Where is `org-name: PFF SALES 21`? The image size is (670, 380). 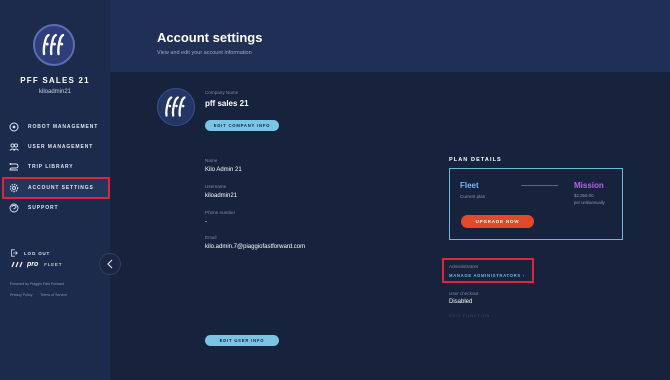 org-name: PFF SALES 21 is located at coordinates (55, 80).